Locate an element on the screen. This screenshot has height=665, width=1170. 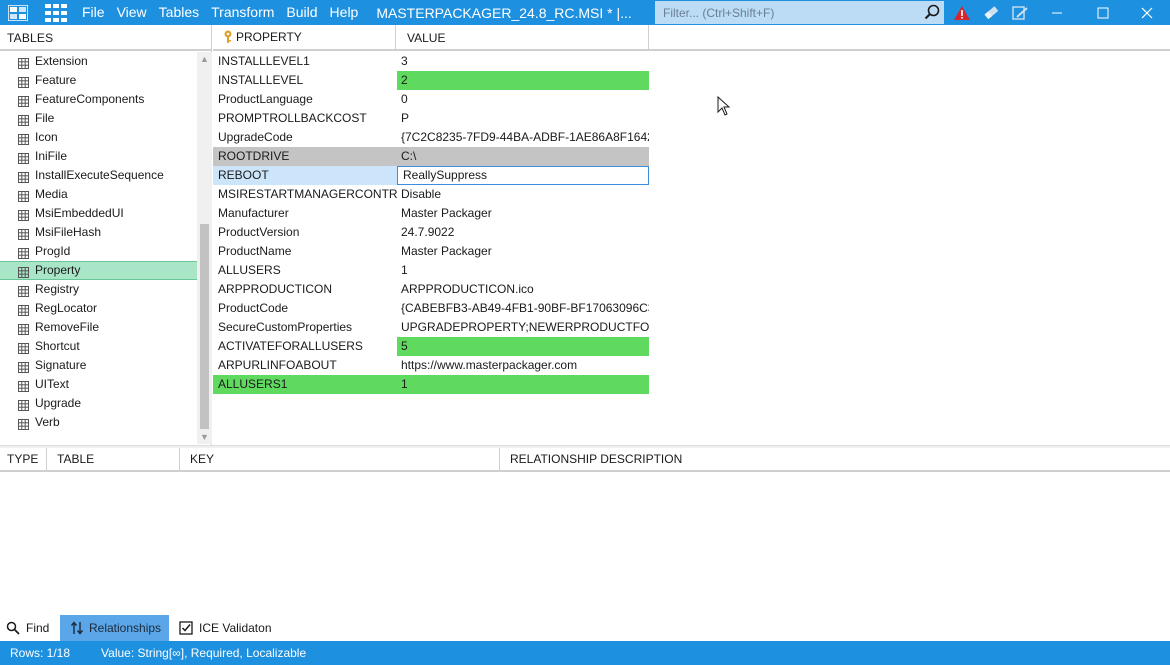
table-item-extension: Extension is located at coordinates (98, 61).